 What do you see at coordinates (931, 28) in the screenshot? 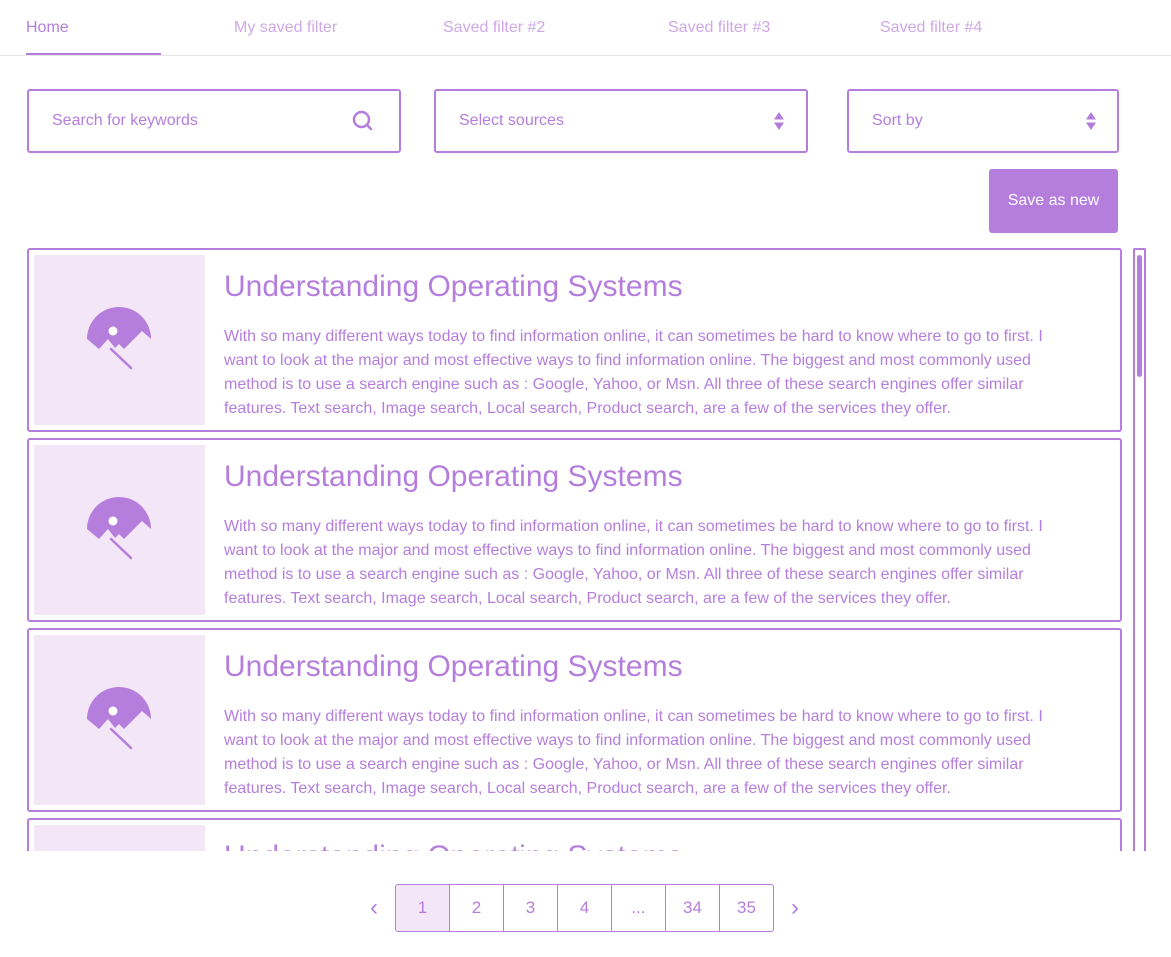
I see `tab-saved-filter-4: Saved filter #4` at bounding box center [931, 28].